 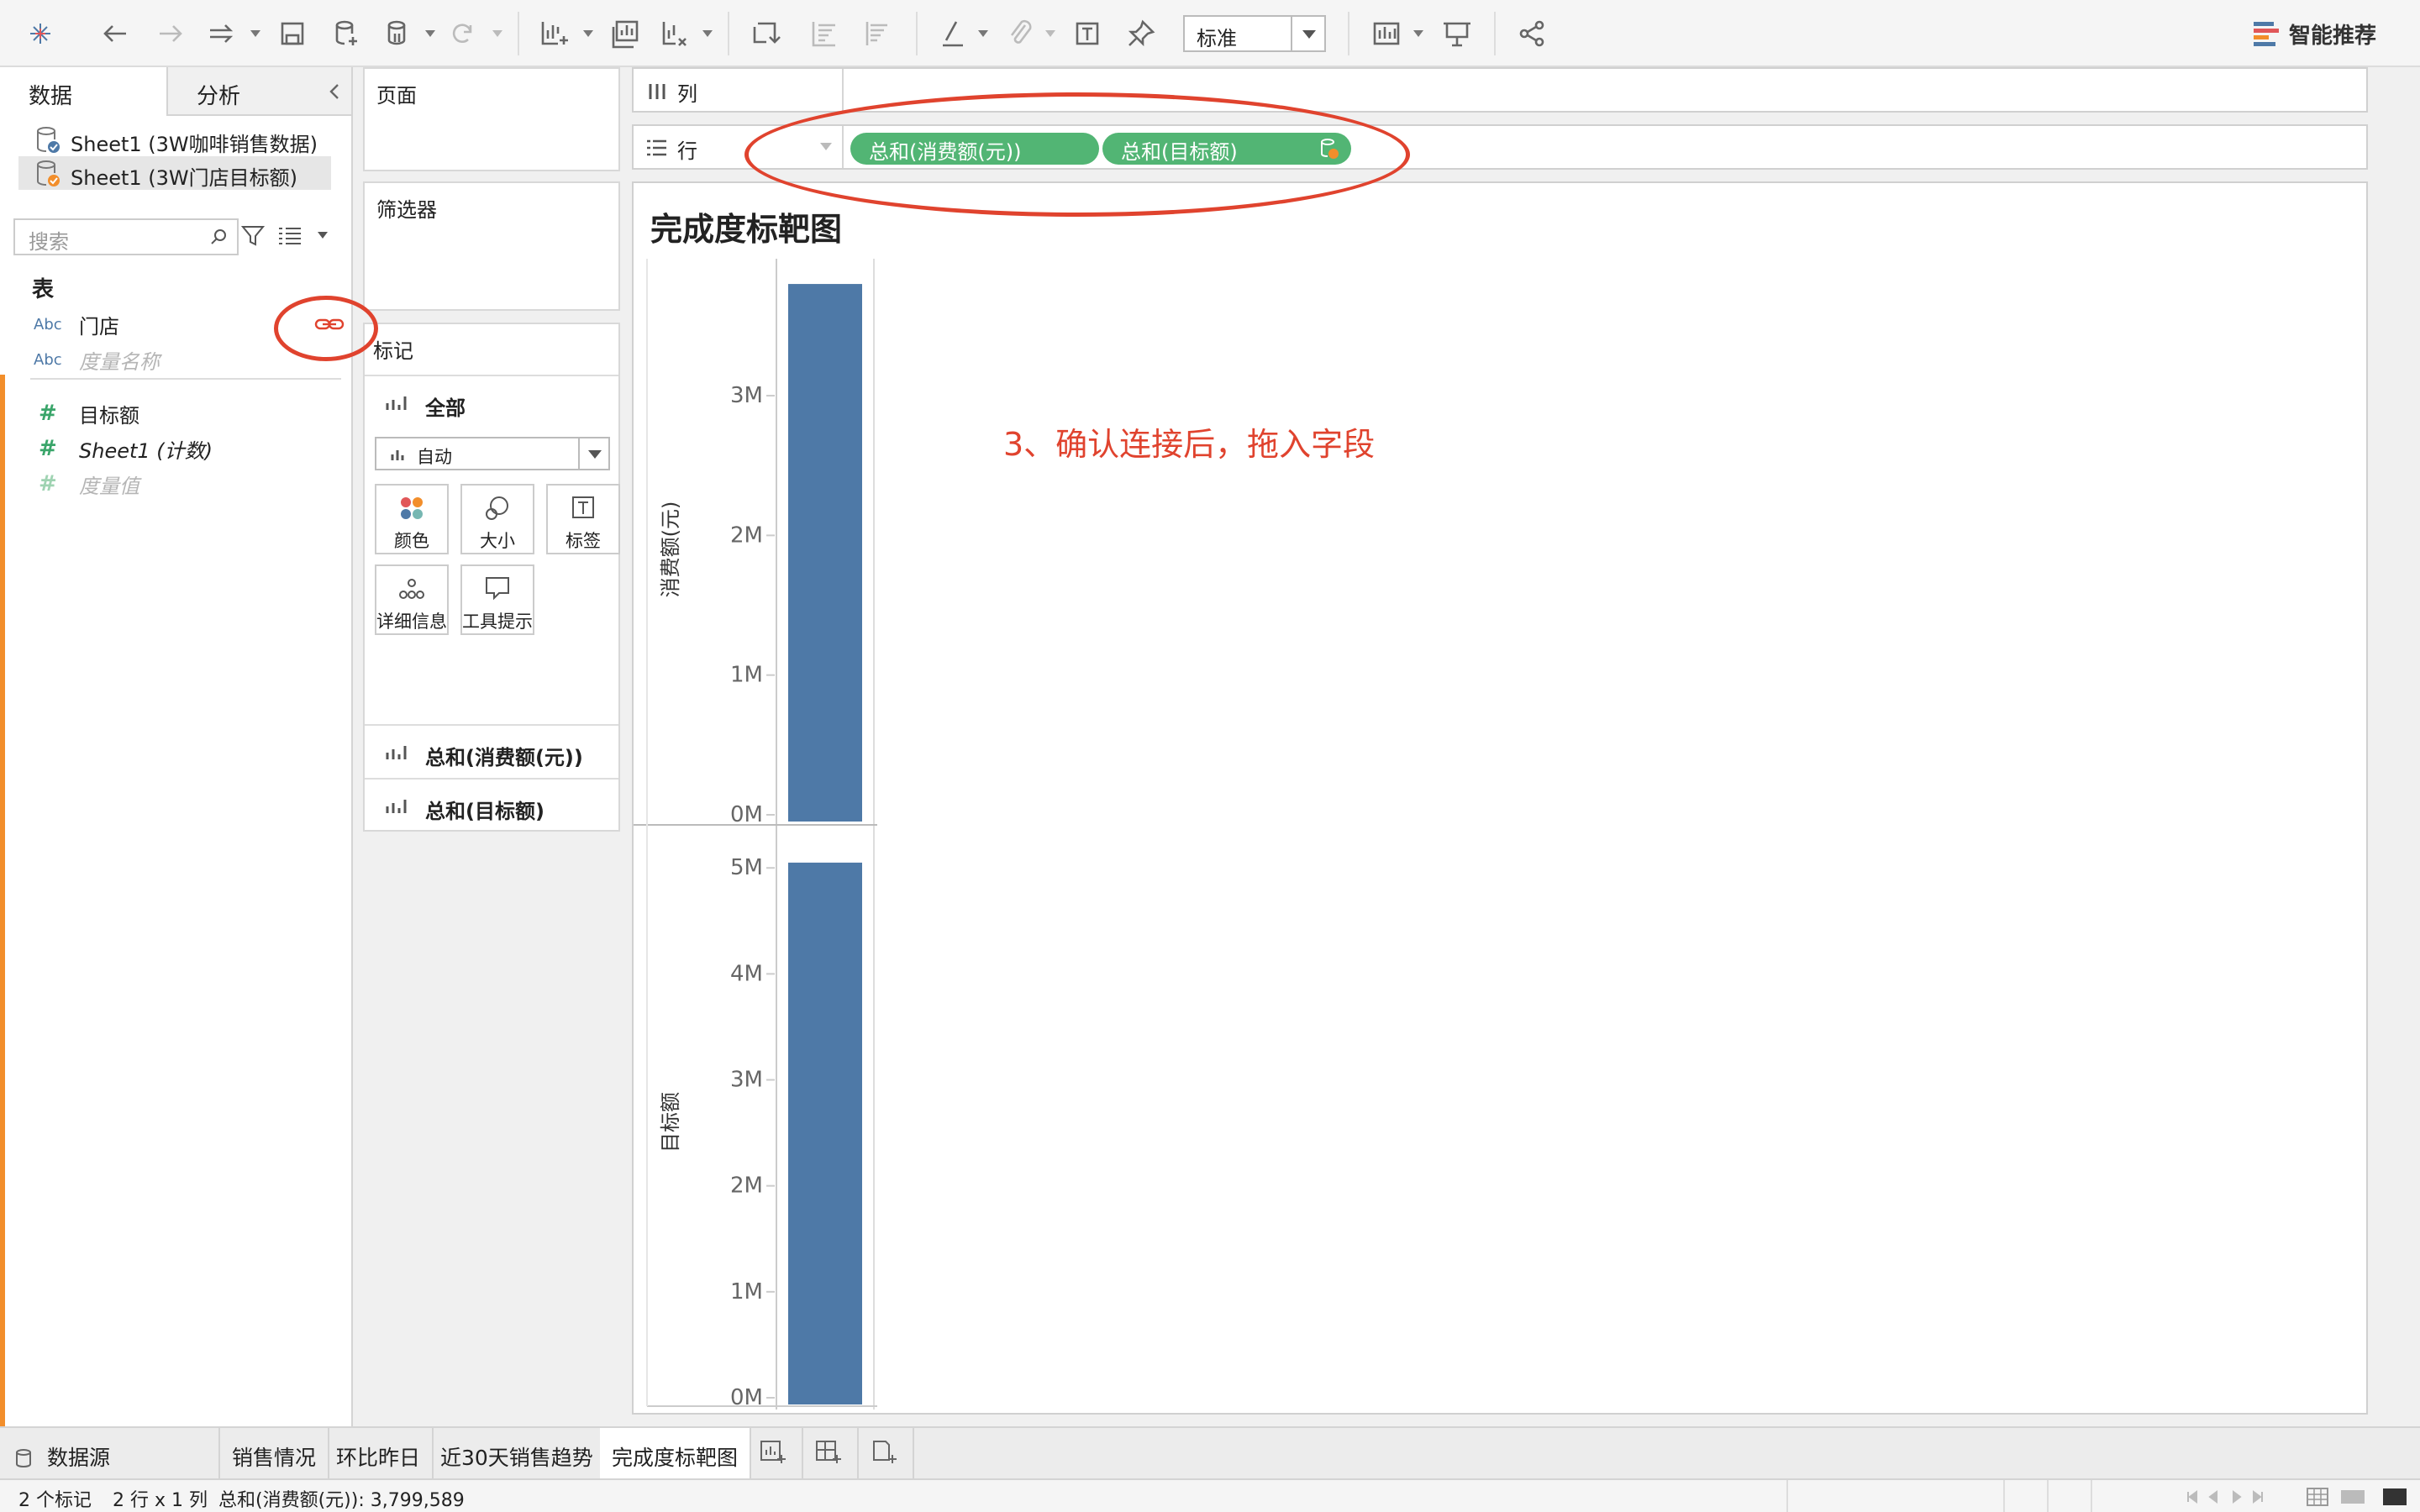 What do you see at coordinates (219, 96) in the screenshot?
I see `tab-analysis-label: 分析` at bounding box center [219, 96].